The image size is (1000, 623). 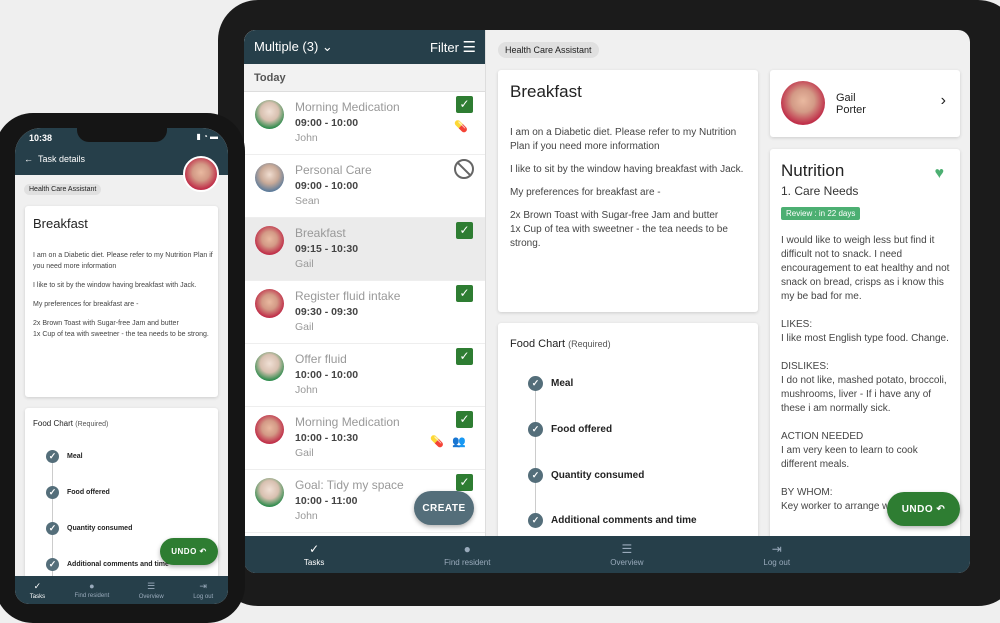 I want to click on task-title: Offer fluid, so click(x=321, y=359).